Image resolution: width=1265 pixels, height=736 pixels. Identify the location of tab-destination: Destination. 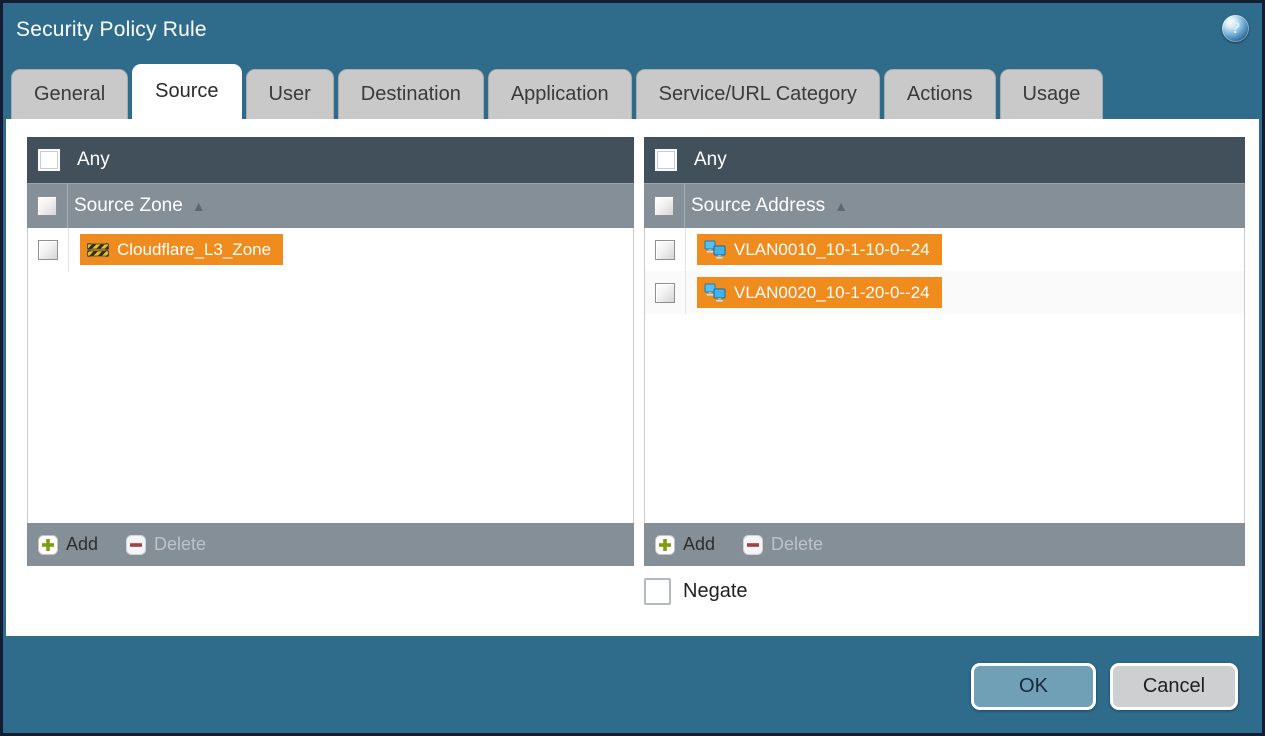
(410, 94).